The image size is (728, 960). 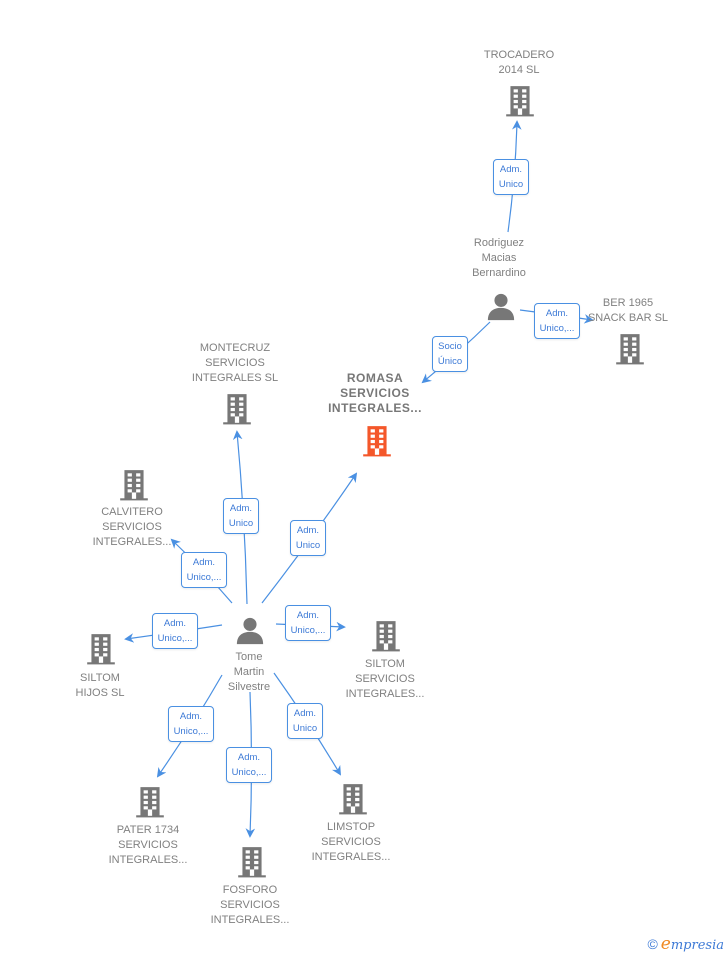 What do you see at coordinates (520, 101) in the screenshot?
I see `building-icon-trocadero` at bounding box center [520, 101].